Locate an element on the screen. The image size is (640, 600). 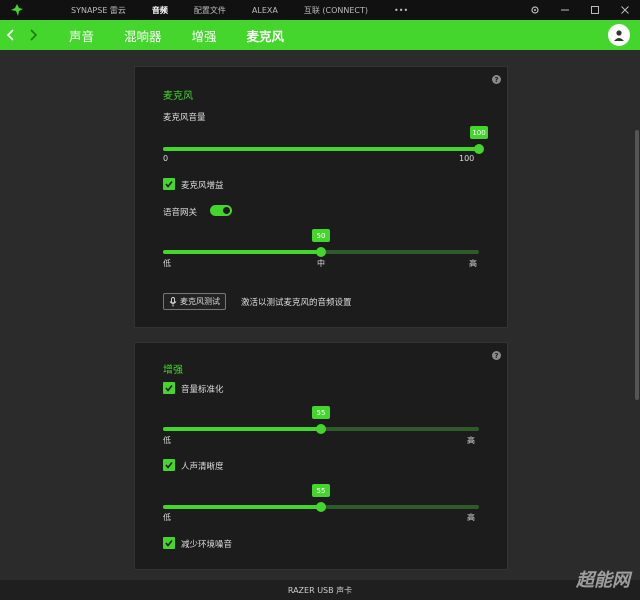
normalize-checkbox is located at coordinates (169, 388).